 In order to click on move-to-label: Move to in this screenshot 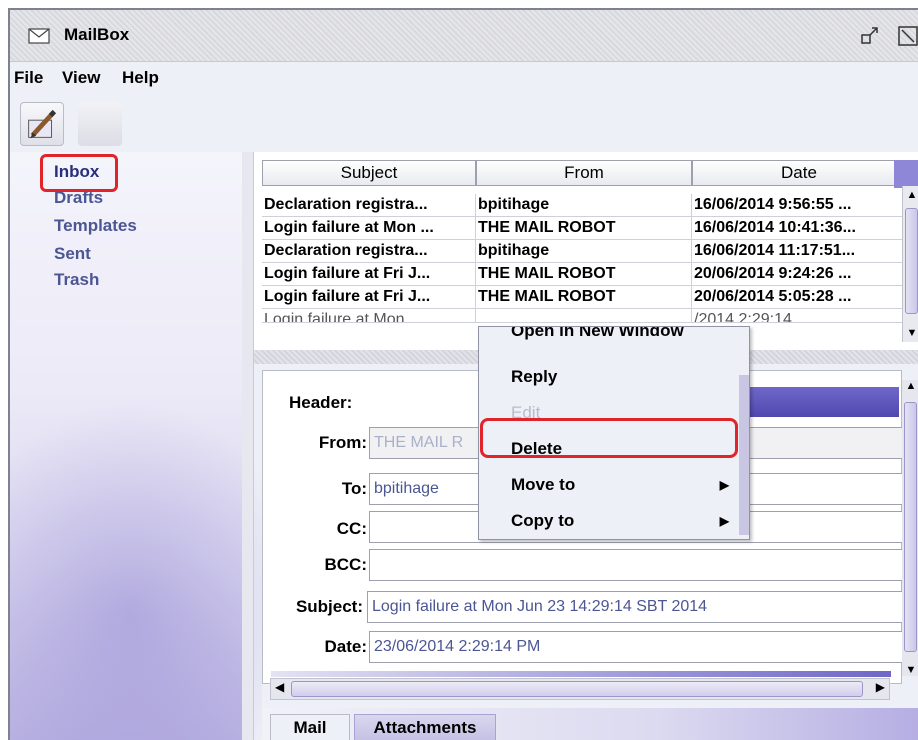, I will do `click(543, 484)`.